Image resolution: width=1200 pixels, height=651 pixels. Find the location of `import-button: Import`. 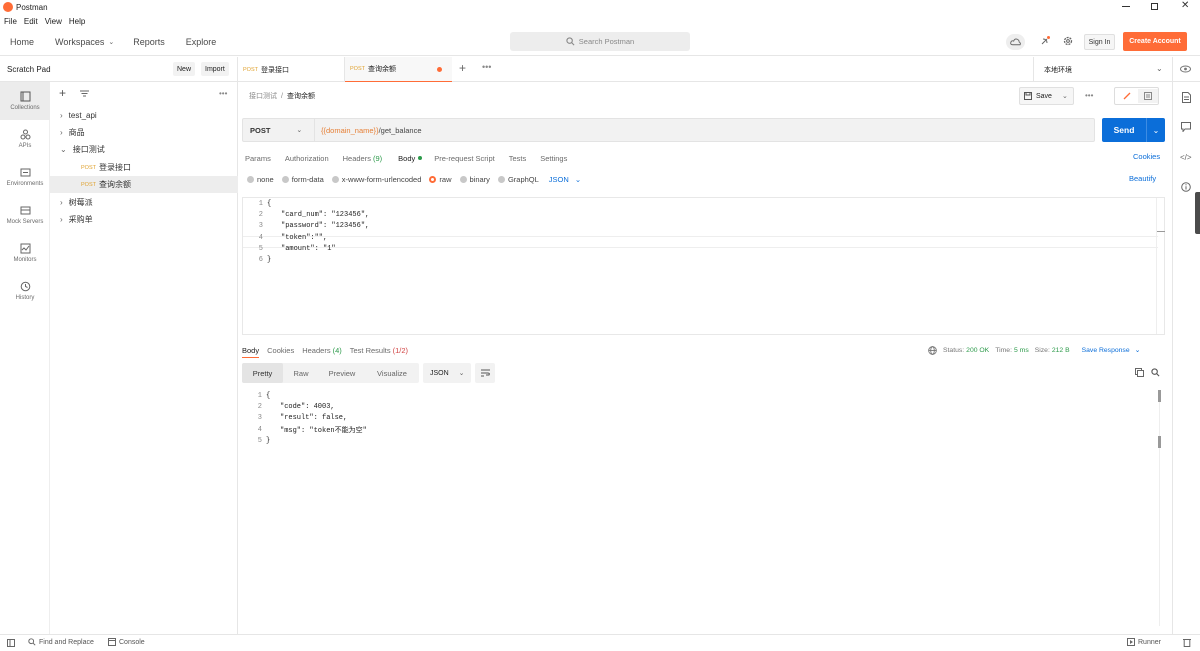

import-button: Import is located at coordinates (215, 69).